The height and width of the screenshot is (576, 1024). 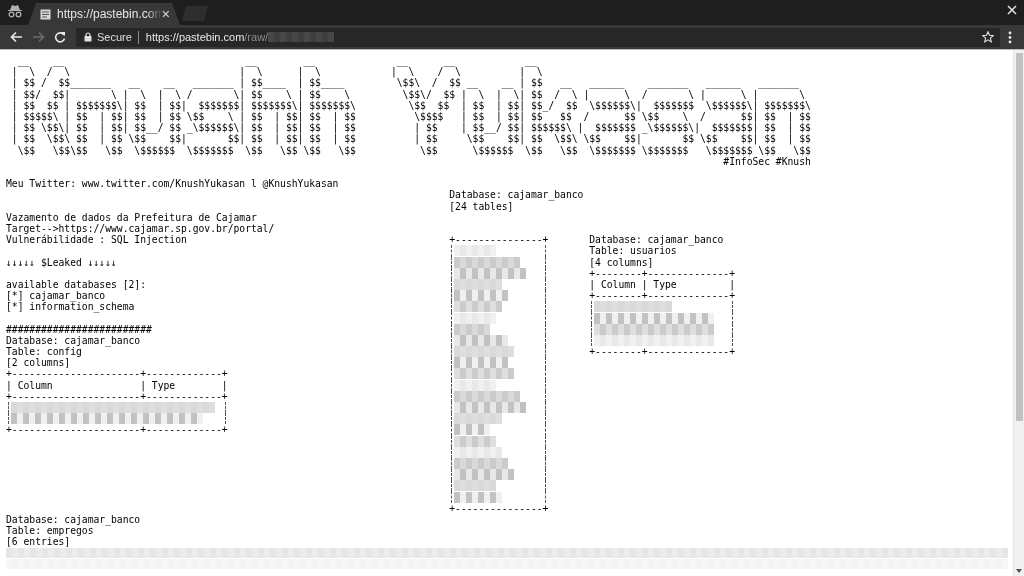 I want to click on text-line: ↓↓↓↓↓ $Leaked ↓↓↓↓↓, so click(x=62, y=262).